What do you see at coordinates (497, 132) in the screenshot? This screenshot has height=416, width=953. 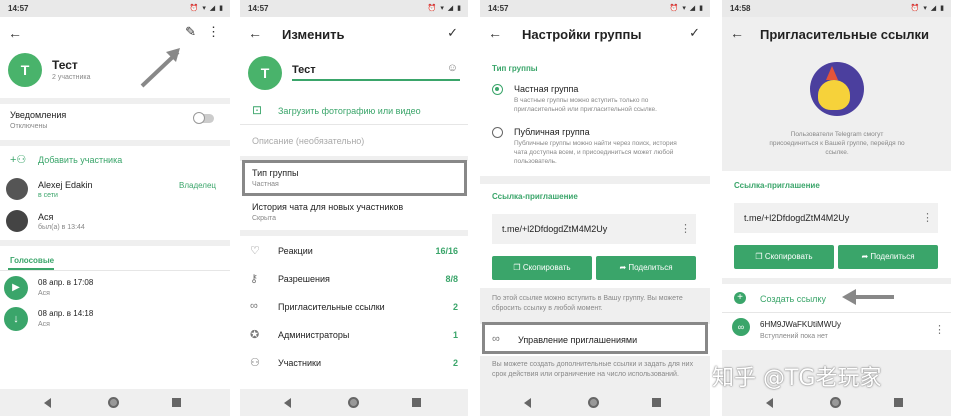 I see `radio-public` at bounding box center [497, 132].